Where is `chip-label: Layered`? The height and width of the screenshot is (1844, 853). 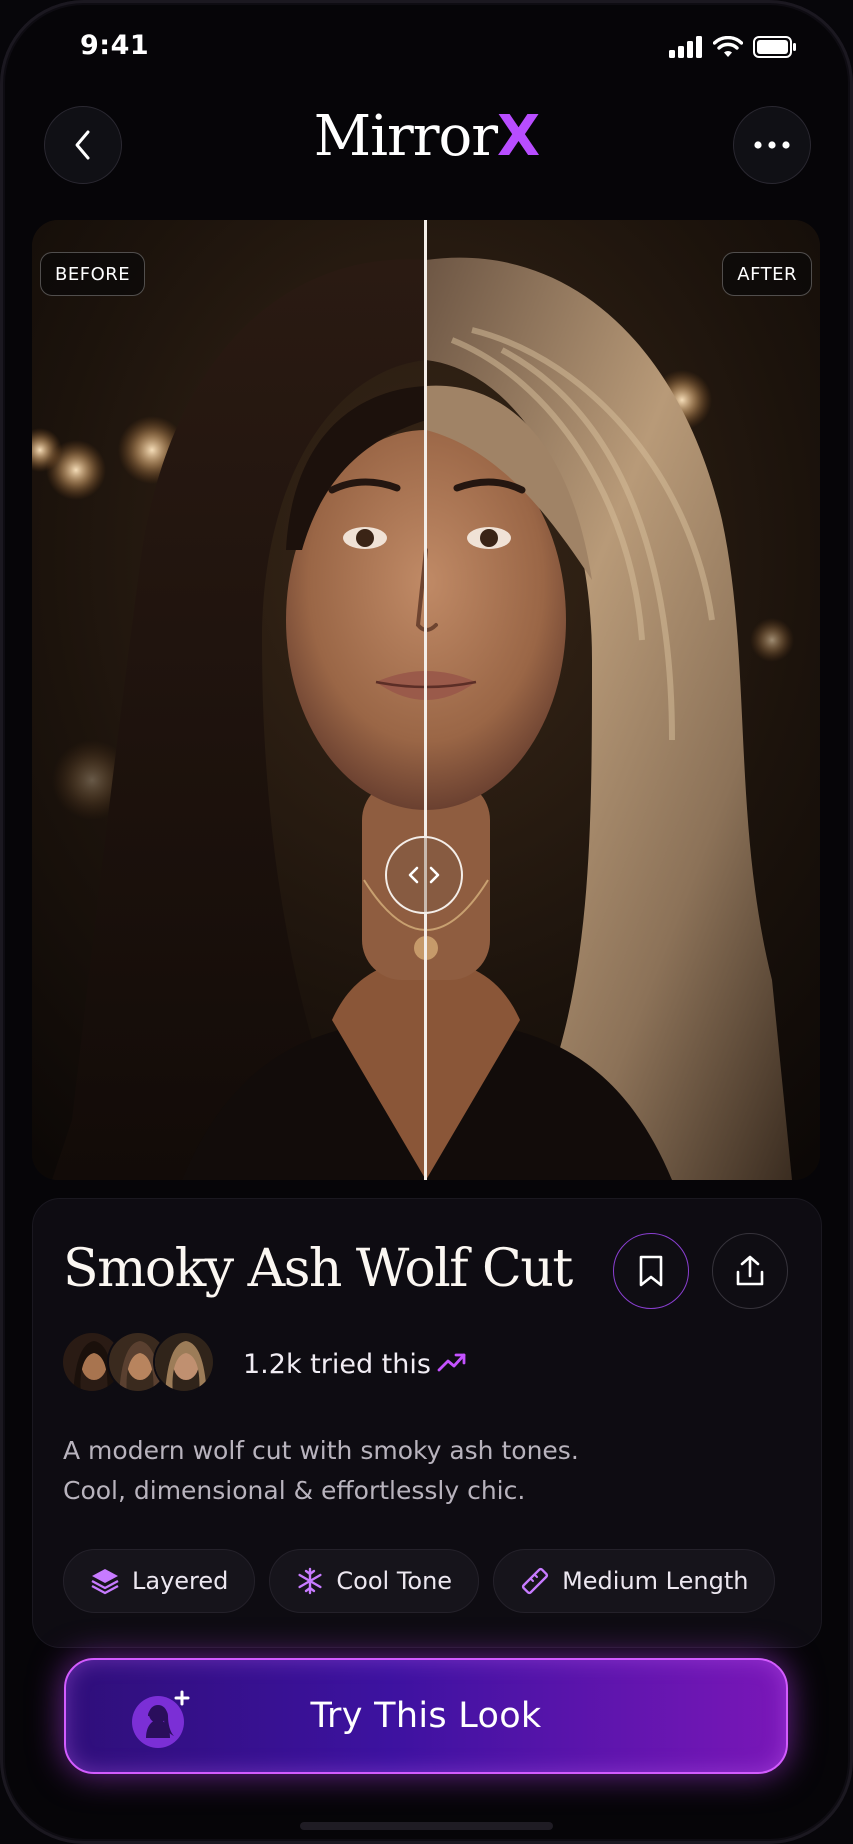
chip-label: Layered is located at coordinates (180, 1581).